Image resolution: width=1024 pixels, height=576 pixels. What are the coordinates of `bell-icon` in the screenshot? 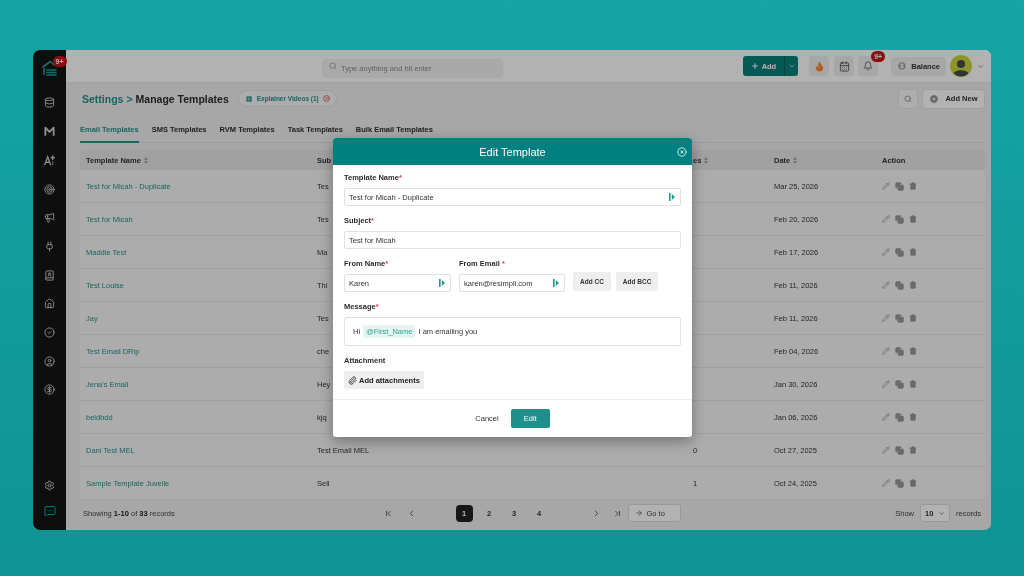 It's located at (868, 66).